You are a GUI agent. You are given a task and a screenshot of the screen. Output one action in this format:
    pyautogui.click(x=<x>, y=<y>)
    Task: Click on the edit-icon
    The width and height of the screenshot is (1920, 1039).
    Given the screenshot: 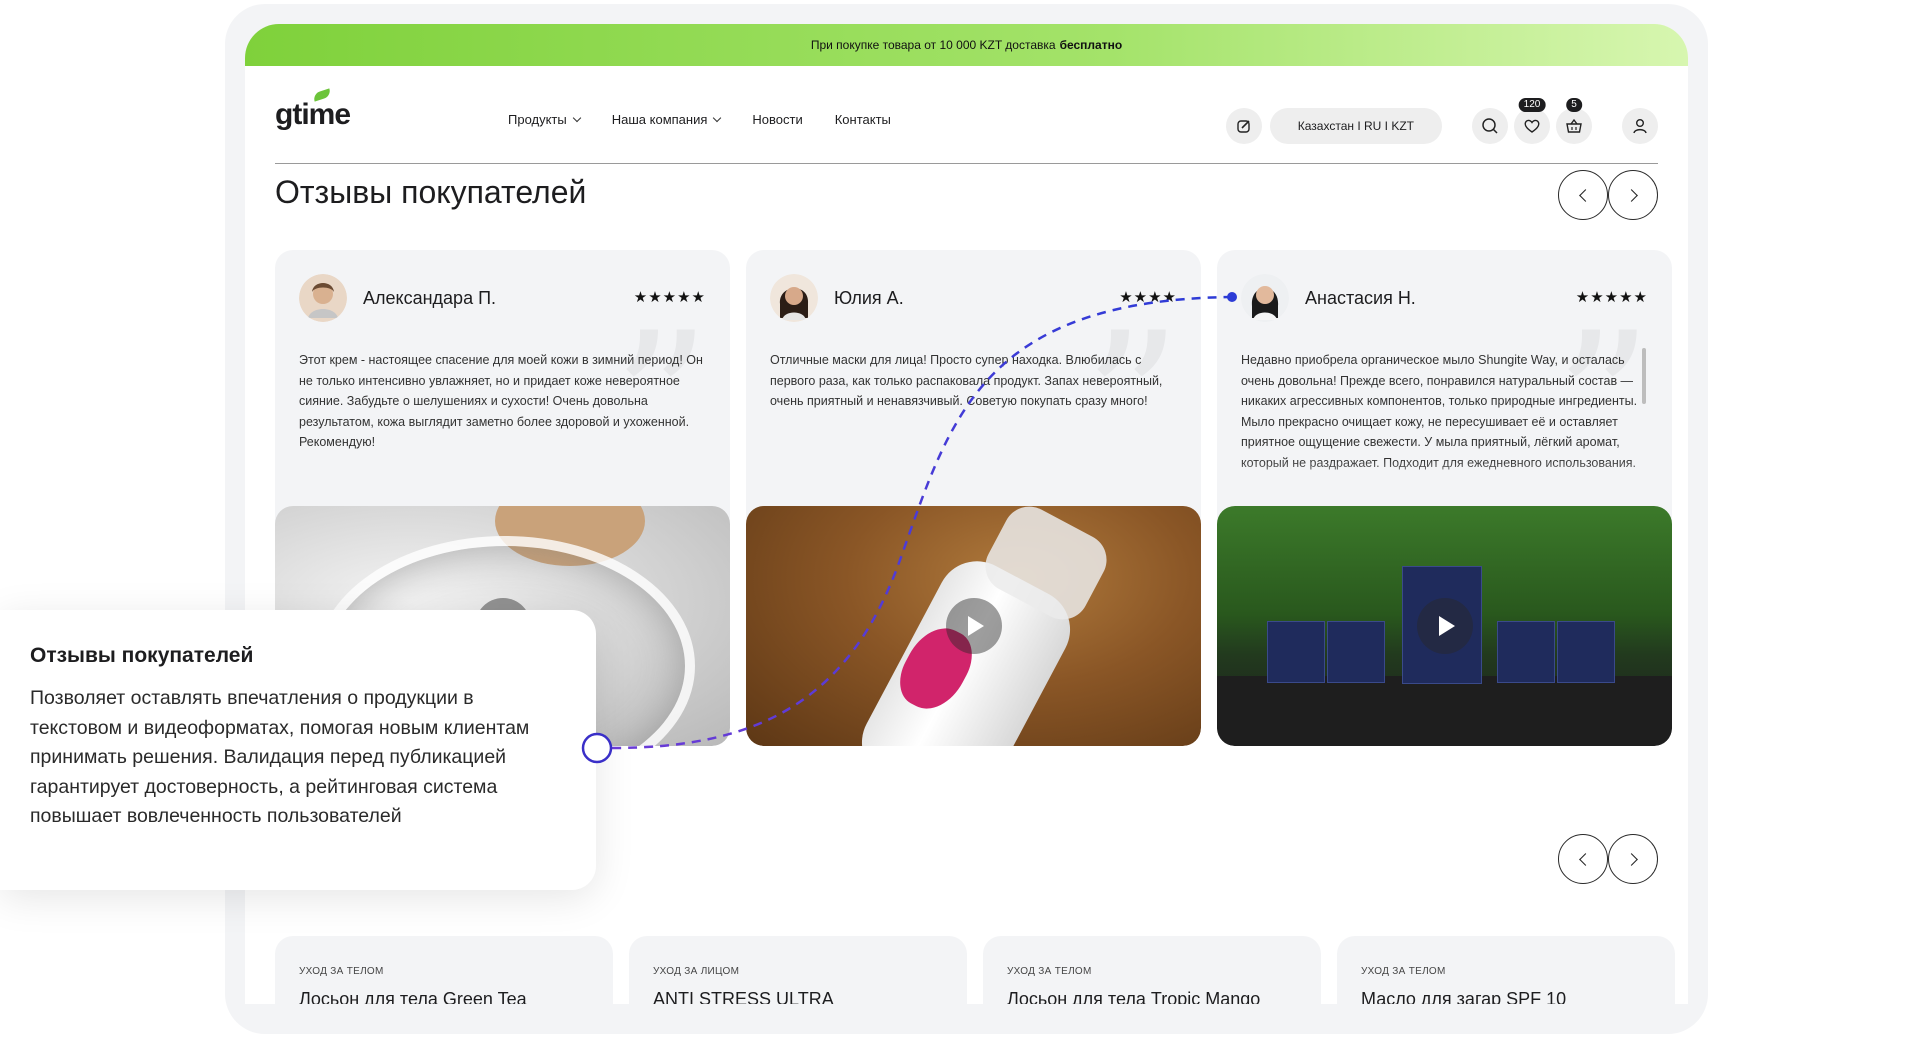 What is the action you would take?
    pyautogui.click(x=1243, y=126)
    